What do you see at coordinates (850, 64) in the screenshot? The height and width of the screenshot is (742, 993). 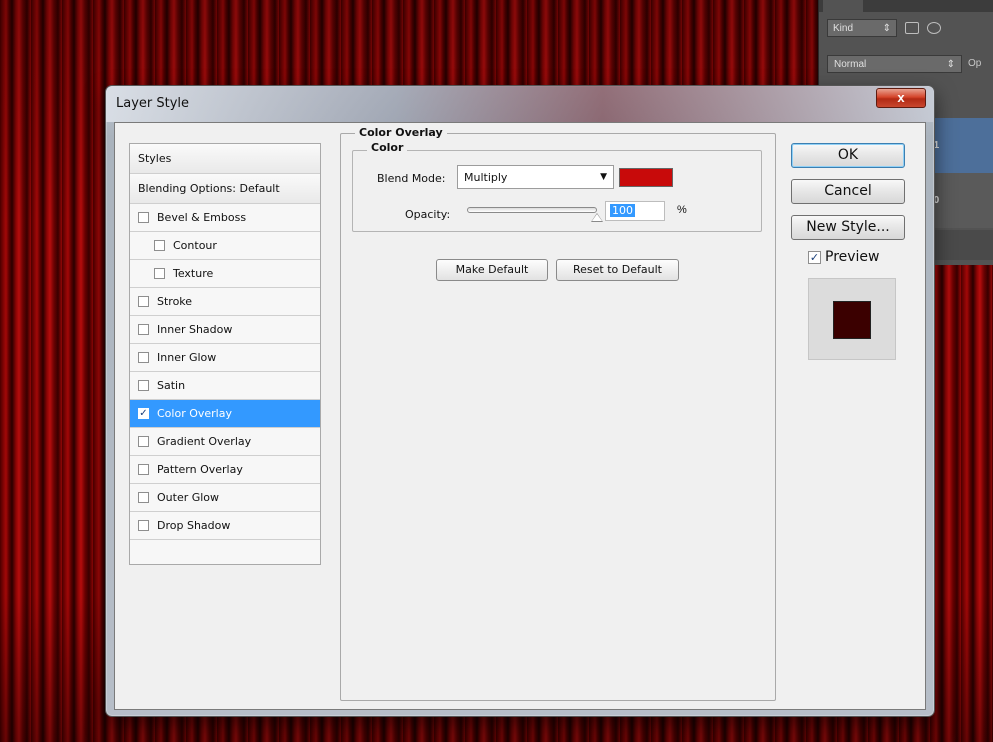 I see `layer-blend-mode-value: Normal` at bounding box center [850, 64].